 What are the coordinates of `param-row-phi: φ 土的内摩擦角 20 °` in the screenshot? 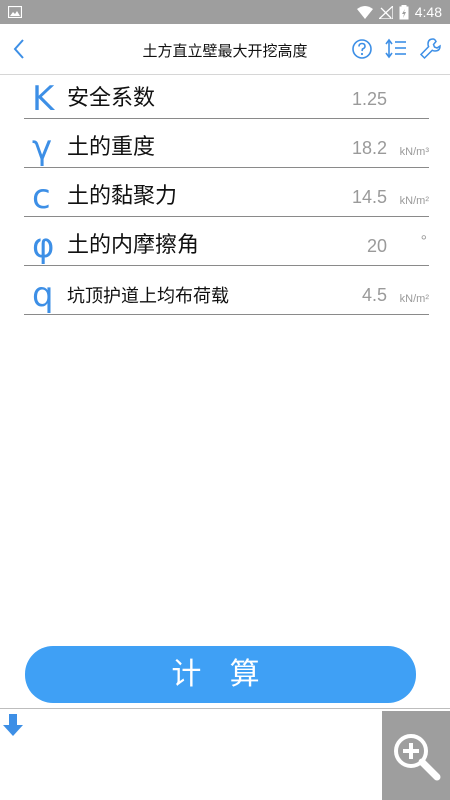 It's located at (226, 241).